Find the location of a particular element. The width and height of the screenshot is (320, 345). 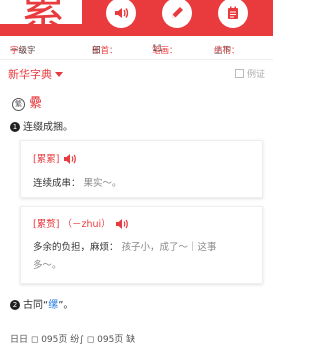

zixing-value: 一级字 is located at coordinates (23, 51).